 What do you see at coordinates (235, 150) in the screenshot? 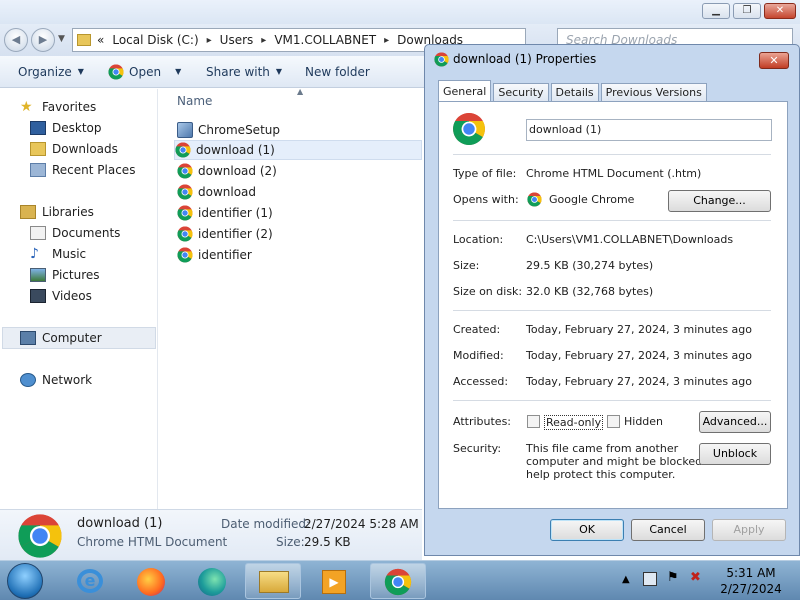
I see `file-name: download (1)` at bounding box center [235, 150].